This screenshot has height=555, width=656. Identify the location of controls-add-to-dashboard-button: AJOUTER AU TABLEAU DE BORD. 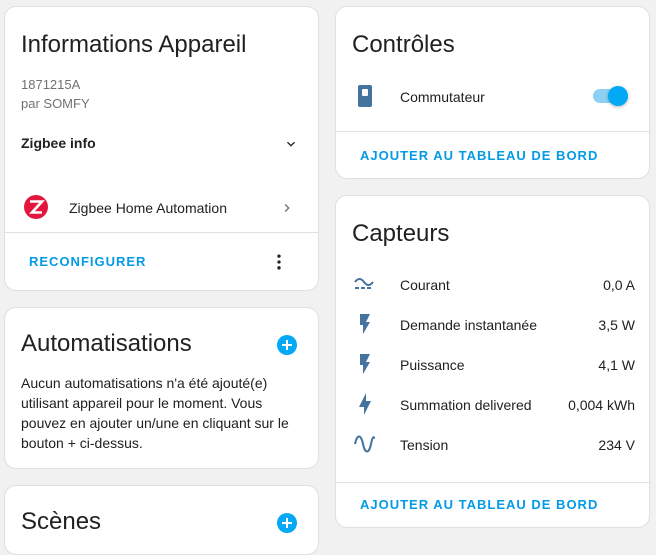
(479, 155).